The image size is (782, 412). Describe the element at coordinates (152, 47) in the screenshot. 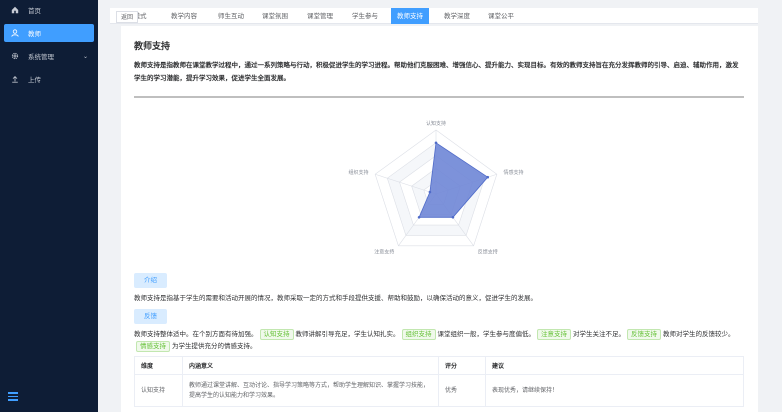

I see `page-title: 教师支持` at that location.